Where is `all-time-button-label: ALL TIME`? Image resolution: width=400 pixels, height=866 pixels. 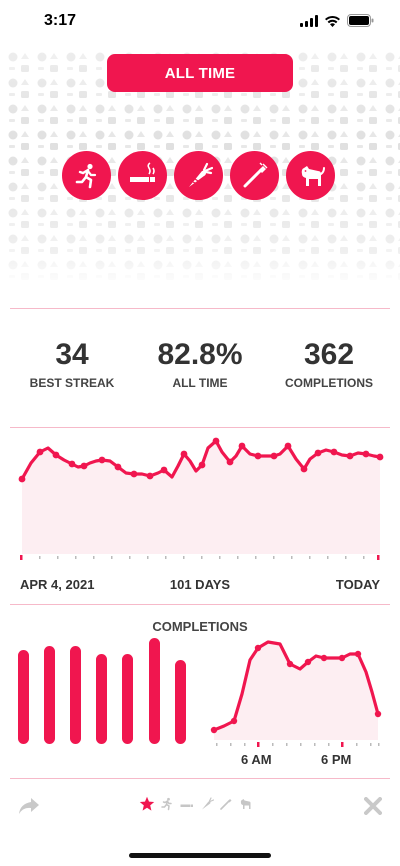 all-time-button-label: ALL TIME is located at coordinates (200, 73).